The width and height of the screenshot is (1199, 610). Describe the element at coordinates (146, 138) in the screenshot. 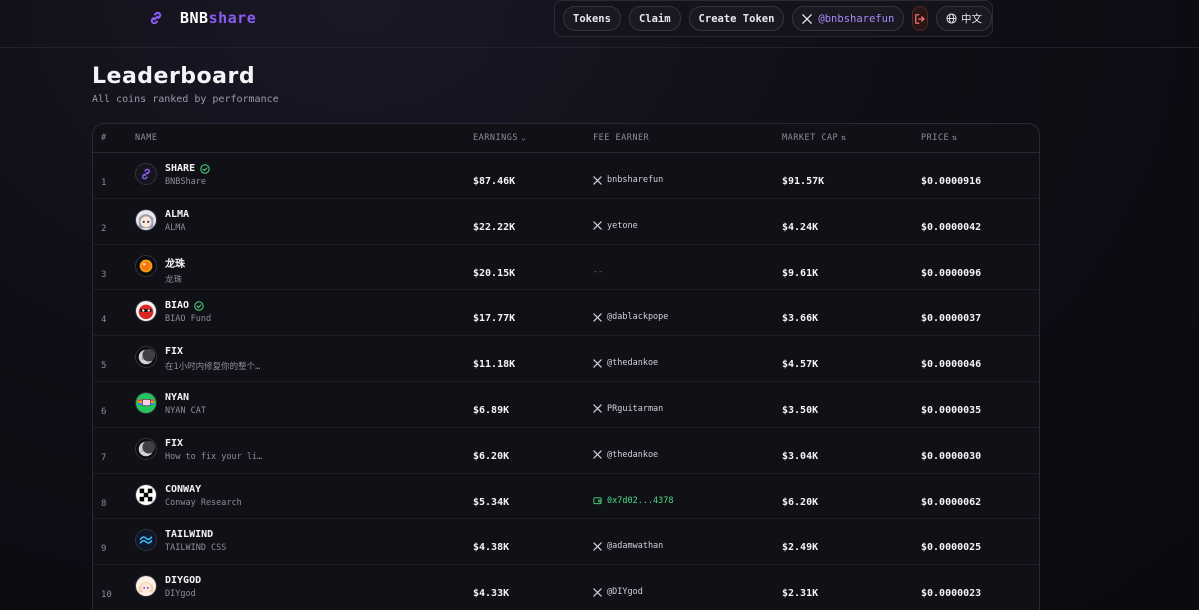

I see `header-name: NAME` at that location.